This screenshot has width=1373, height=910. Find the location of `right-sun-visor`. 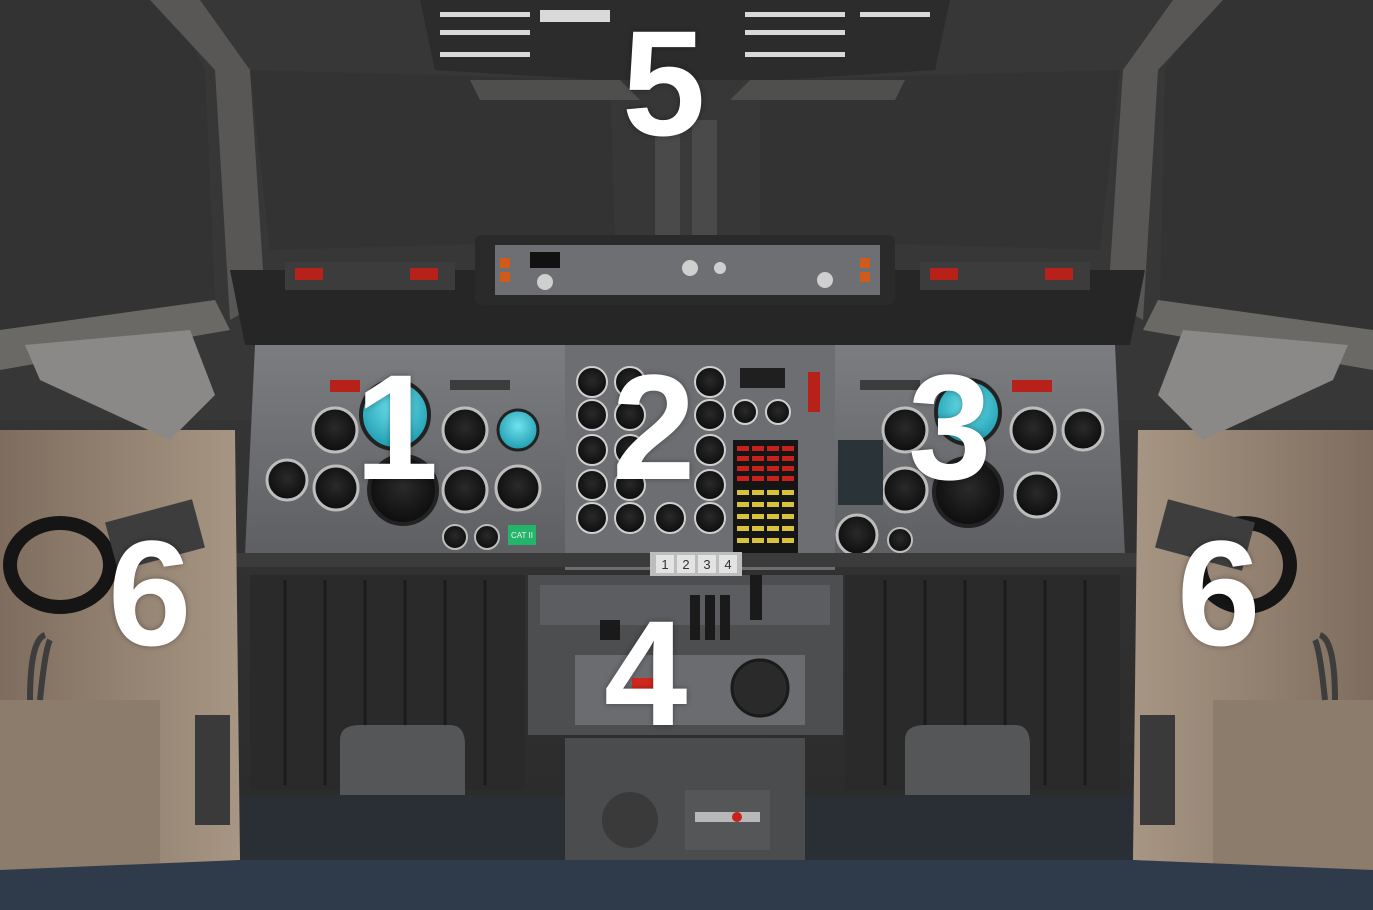

right-sun-visor is located at coordinates (1253, 385).